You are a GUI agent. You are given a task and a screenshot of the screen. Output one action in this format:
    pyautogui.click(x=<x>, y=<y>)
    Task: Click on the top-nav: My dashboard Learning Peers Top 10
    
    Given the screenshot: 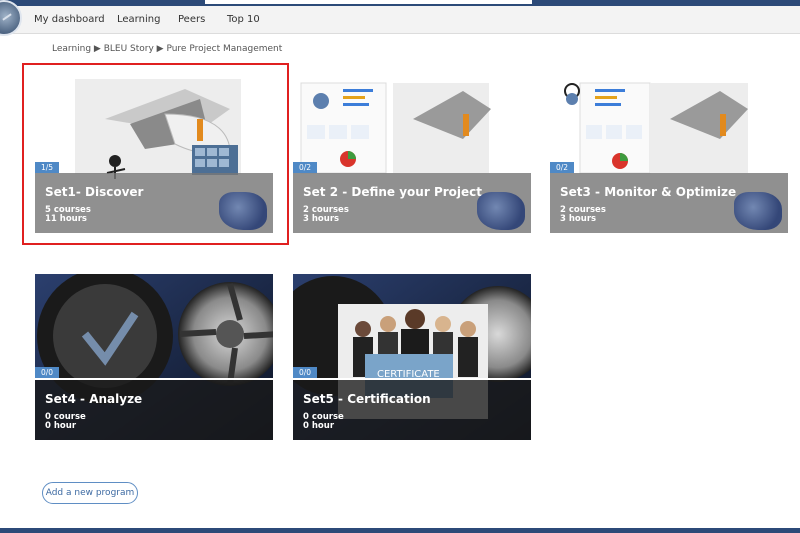 What is the action you would take?
    pyautogui.click(x=400, y=18)
    